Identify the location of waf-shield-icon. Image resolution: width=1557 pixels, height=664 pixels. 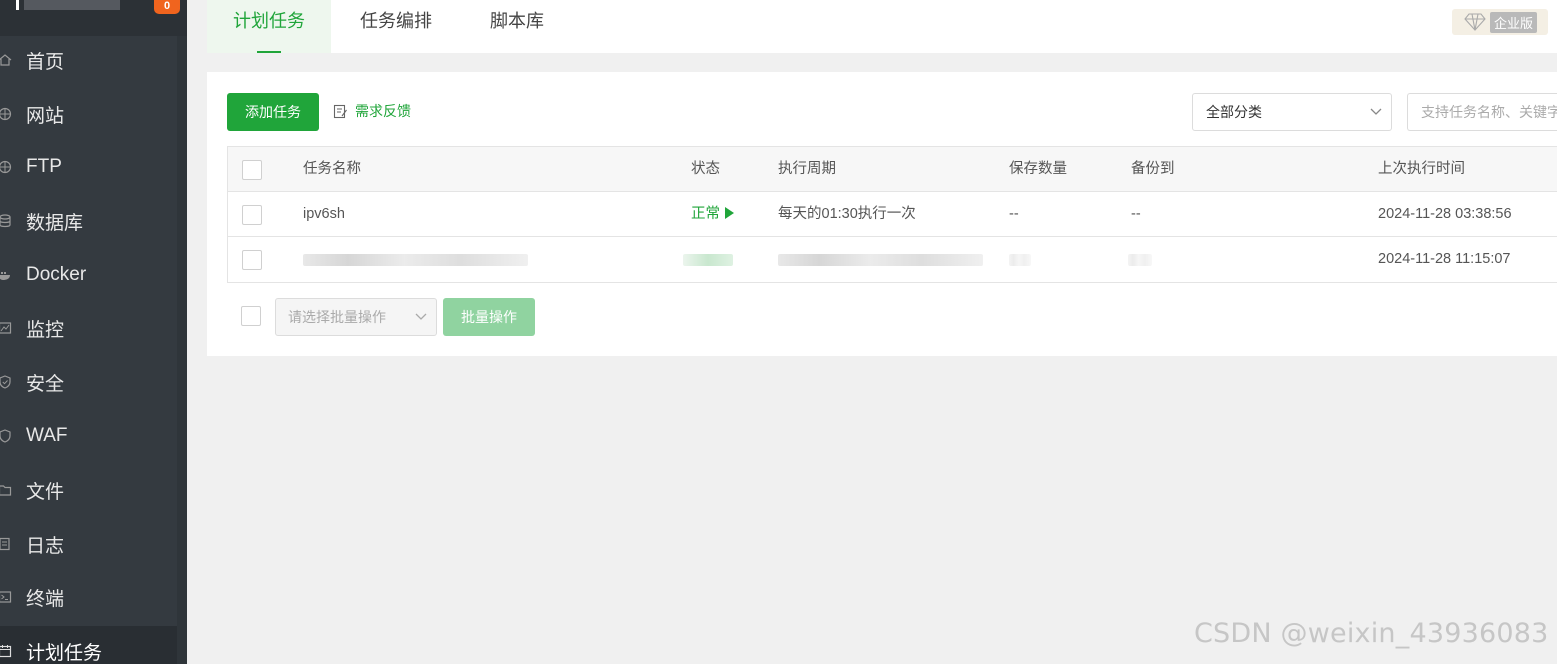
(13, 436).